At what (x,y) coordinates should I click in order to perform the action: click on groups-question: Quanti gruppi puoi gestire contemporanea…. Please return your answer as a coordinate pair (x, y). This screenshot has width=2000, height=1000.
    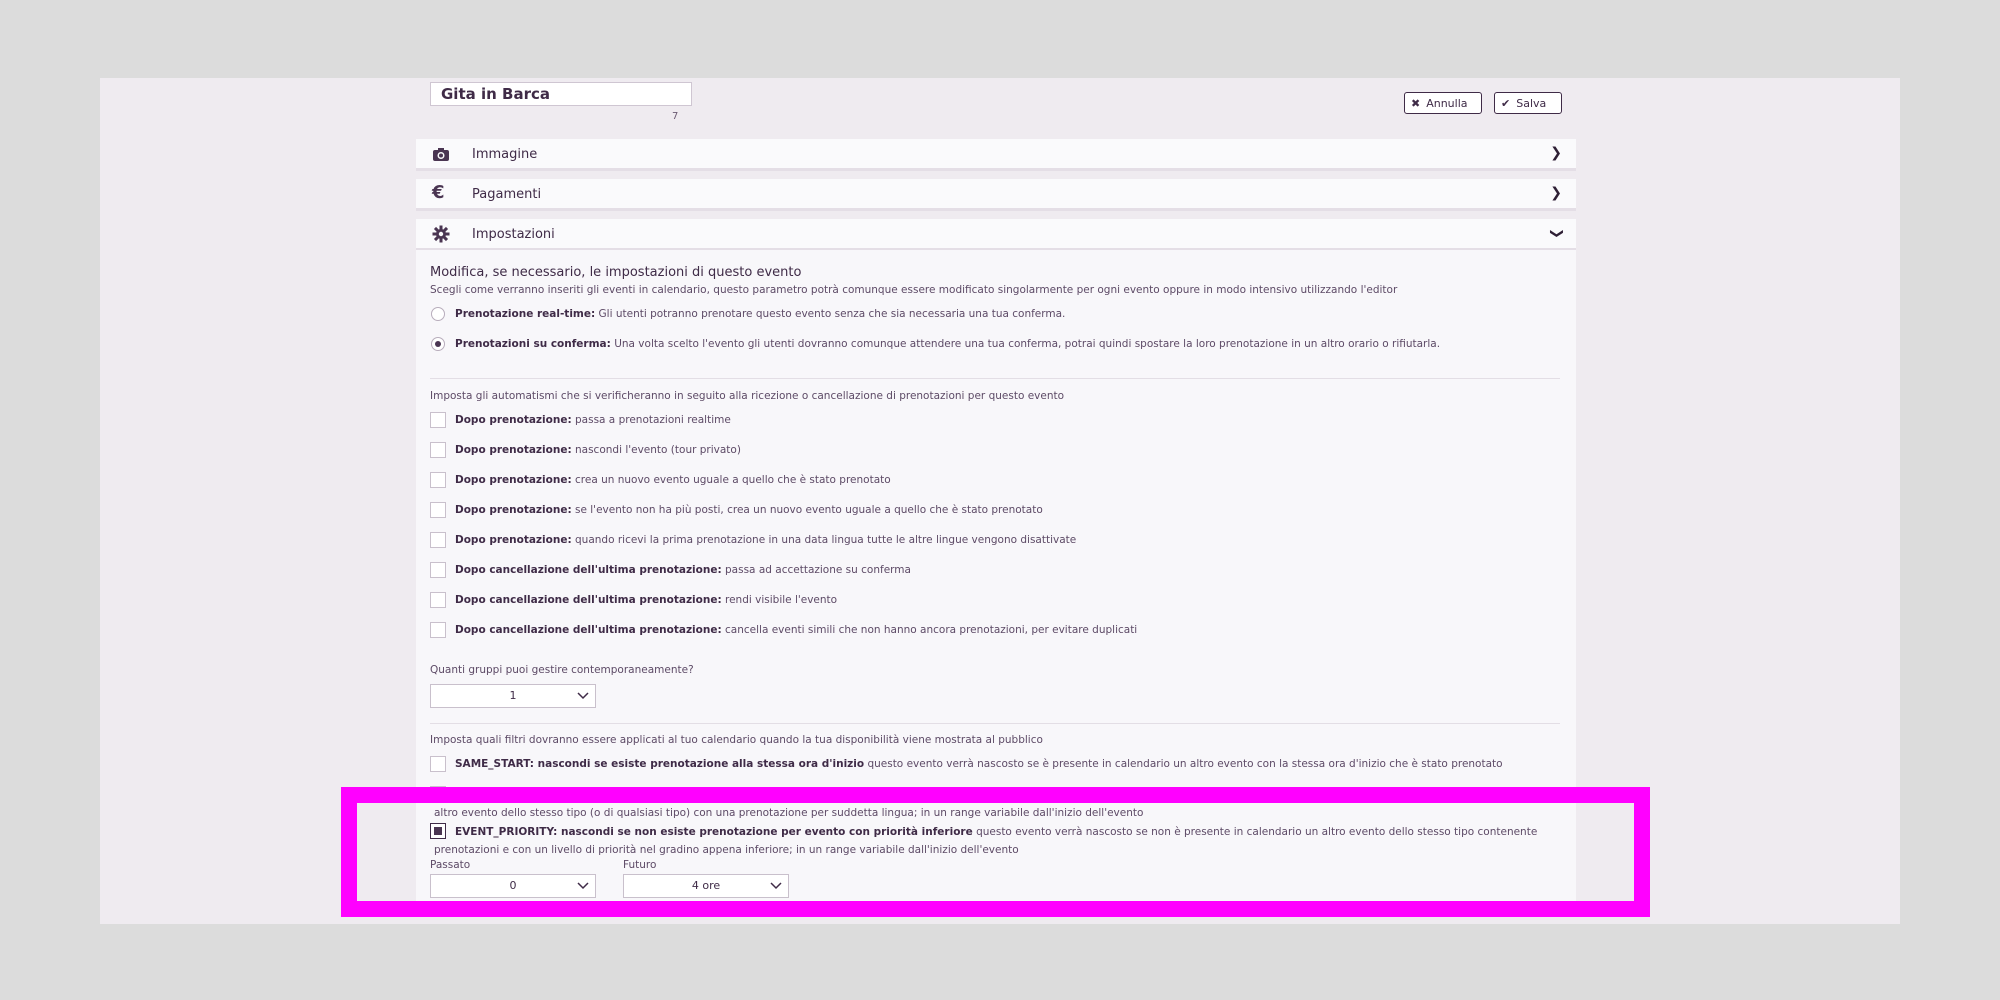
    Looking at the image, I should click on (562, 670).